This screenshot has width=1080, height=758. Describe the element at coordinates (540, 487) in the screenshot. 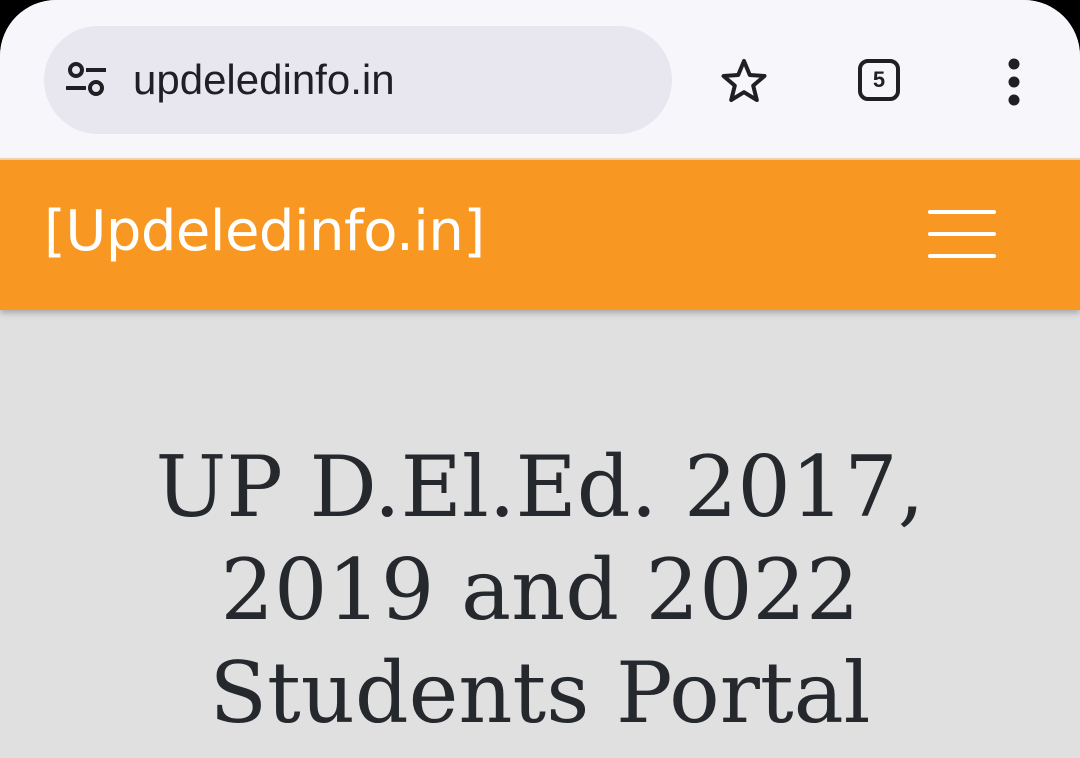

I see `page-title-line: UP D.El.Ed. 2017,` at that location.